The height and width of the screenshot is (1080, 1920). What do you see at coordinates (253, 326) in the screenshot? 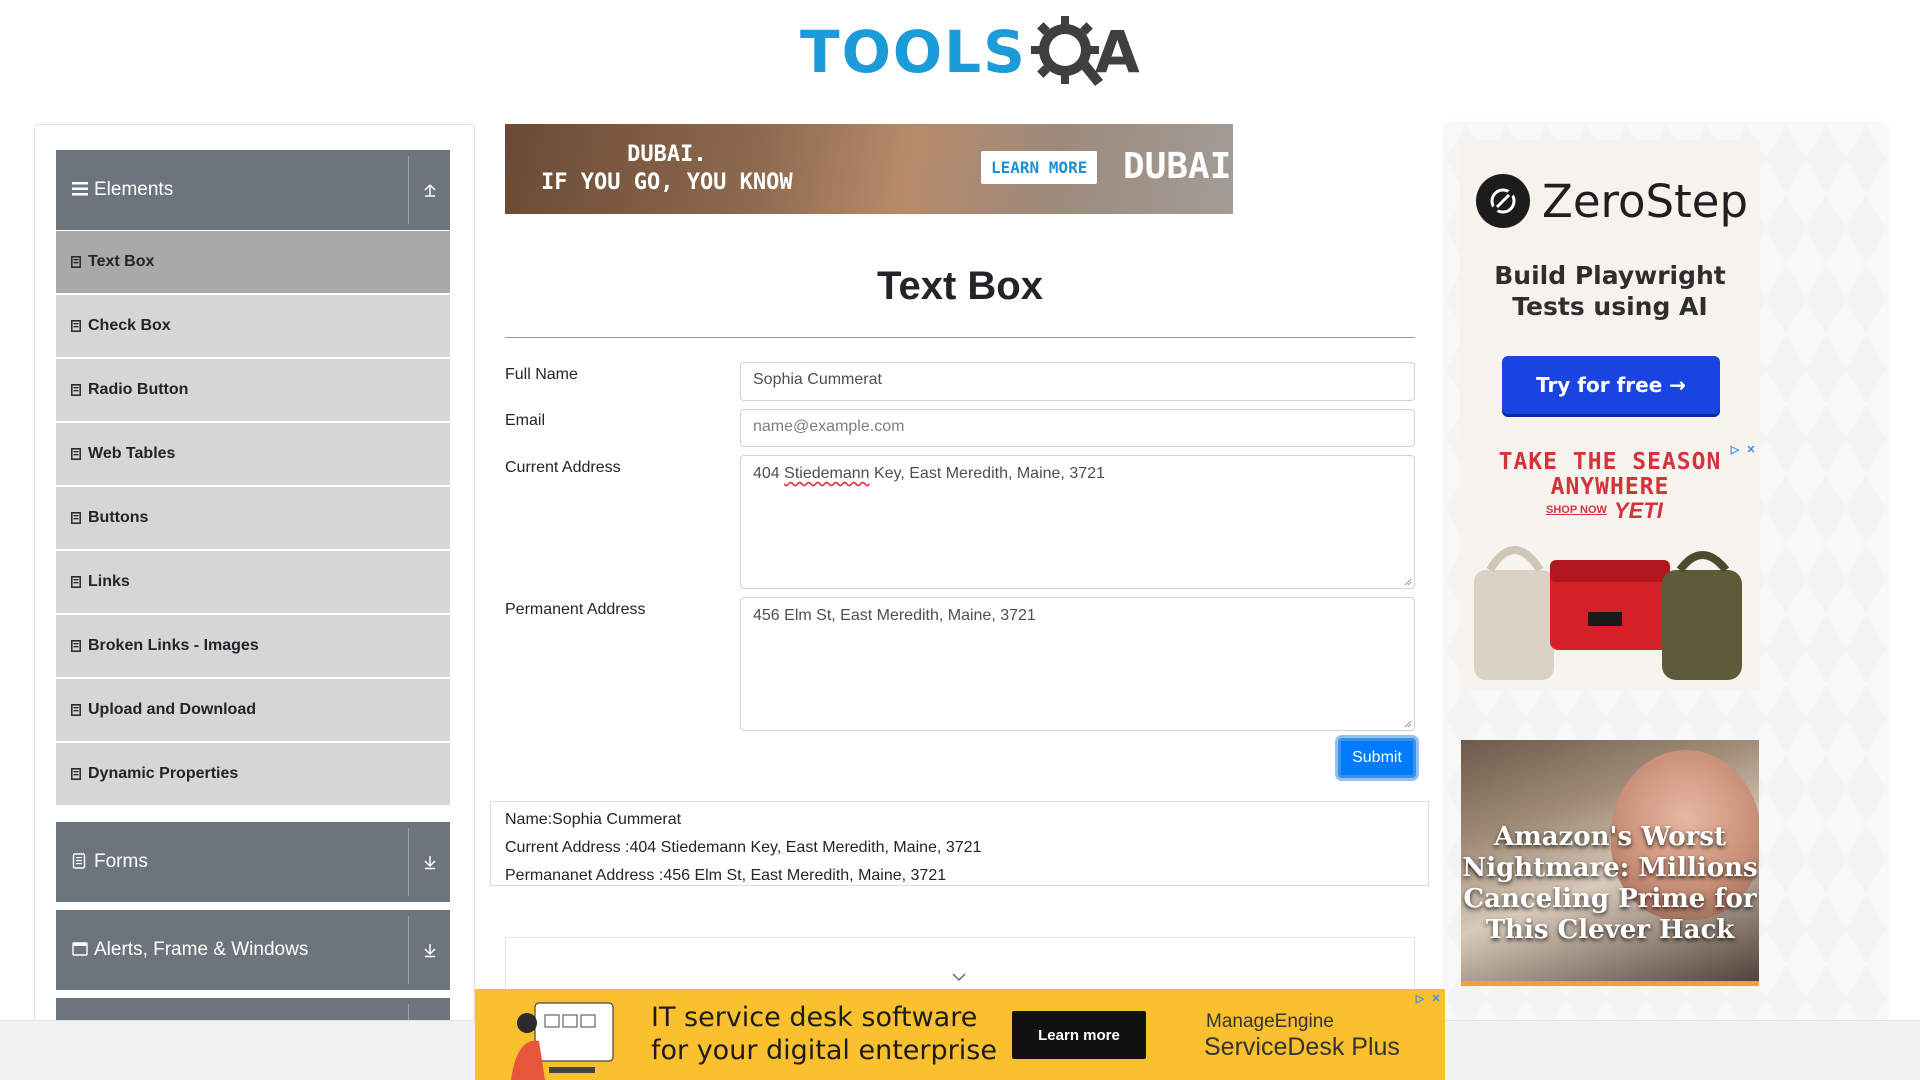
I see `sidebar-item-check-box: Check Box` at bounding box center [253, 326].